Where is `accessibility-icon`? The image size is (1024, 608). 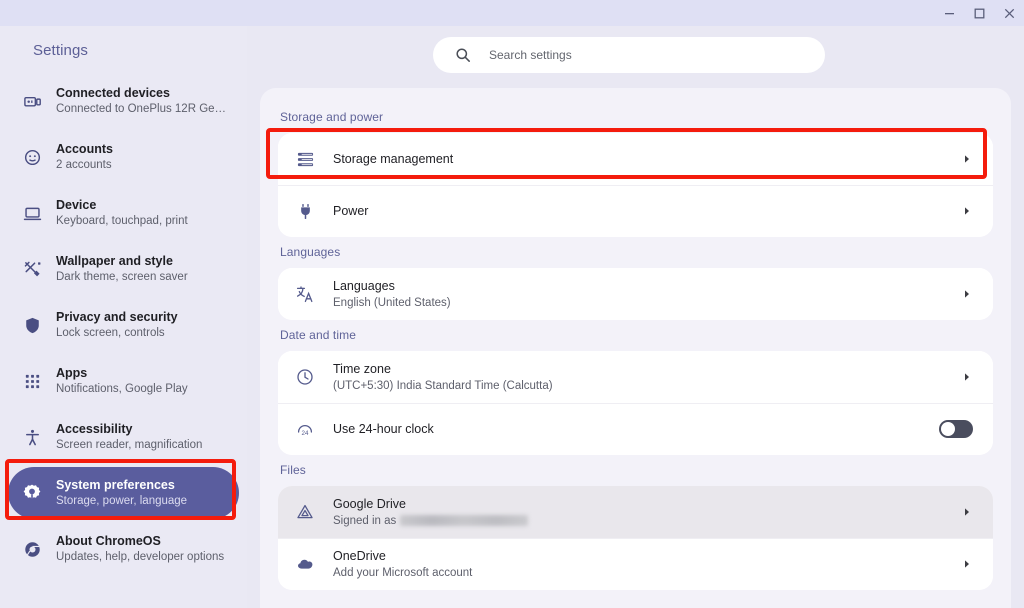
accessibility-icon is located at coordinates (32, 437).